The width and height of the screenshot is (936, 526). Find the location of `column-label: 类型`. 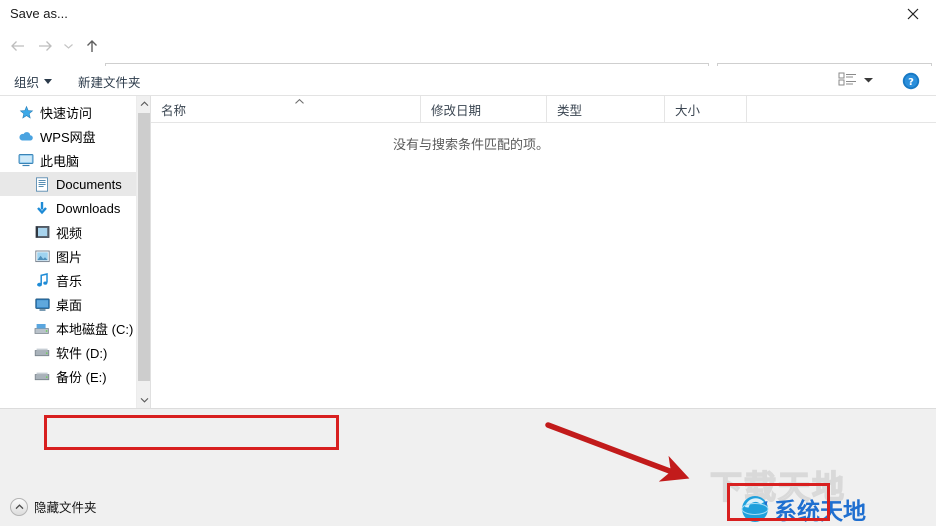

column-label: 类型 is located at coordinates (570, 110).